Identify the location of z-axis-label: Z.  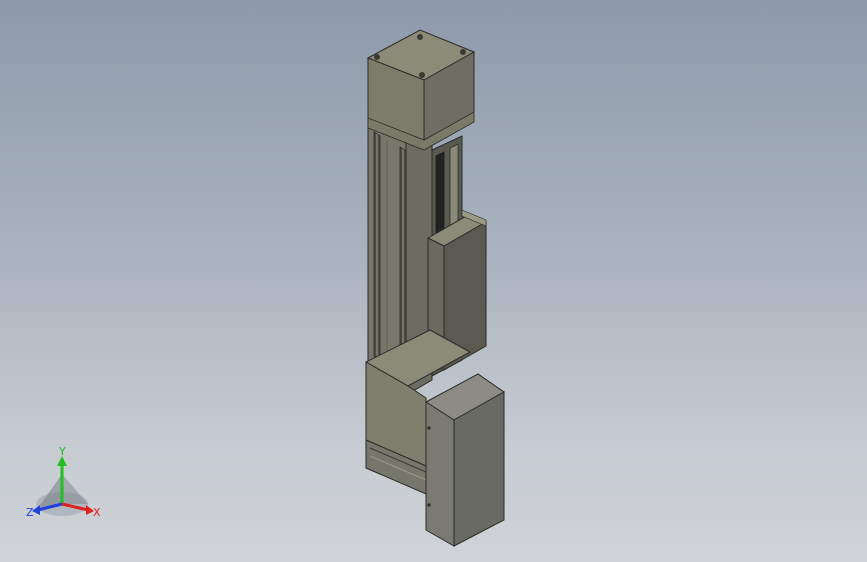
(30, 512).